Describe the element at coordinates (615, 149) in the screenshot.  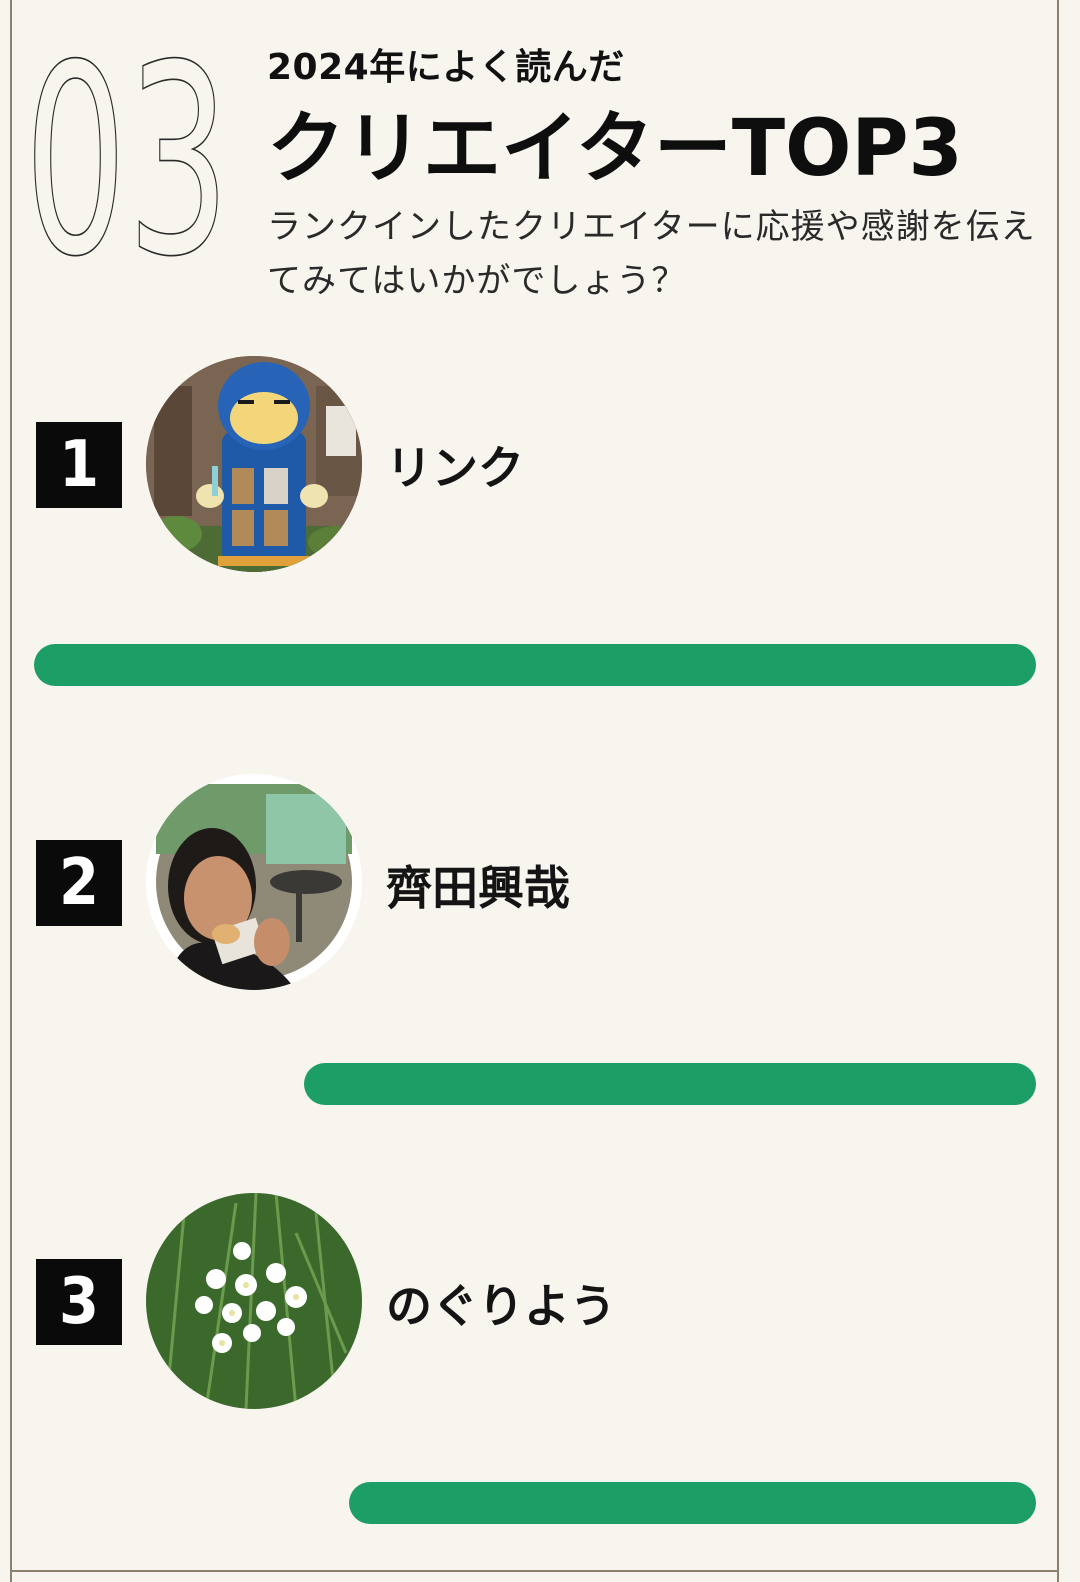
I see `page-title: クリエイターTOP3` at that location.